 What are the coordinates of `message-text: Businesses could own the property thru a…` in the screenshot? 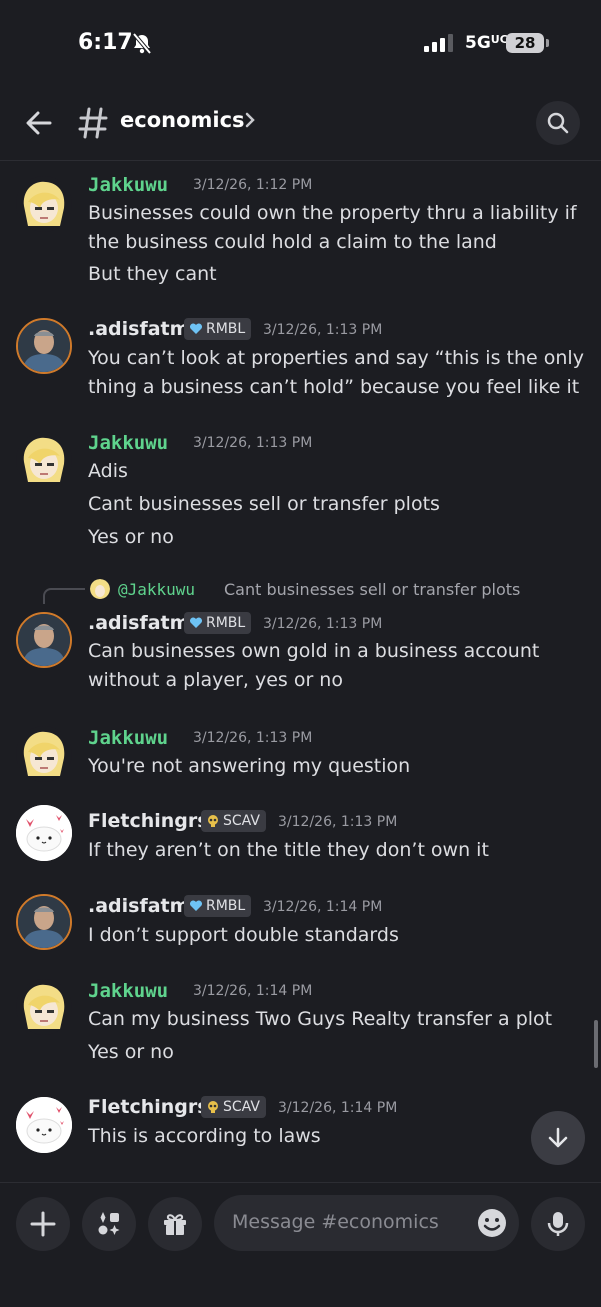 It's located at (332, 213).